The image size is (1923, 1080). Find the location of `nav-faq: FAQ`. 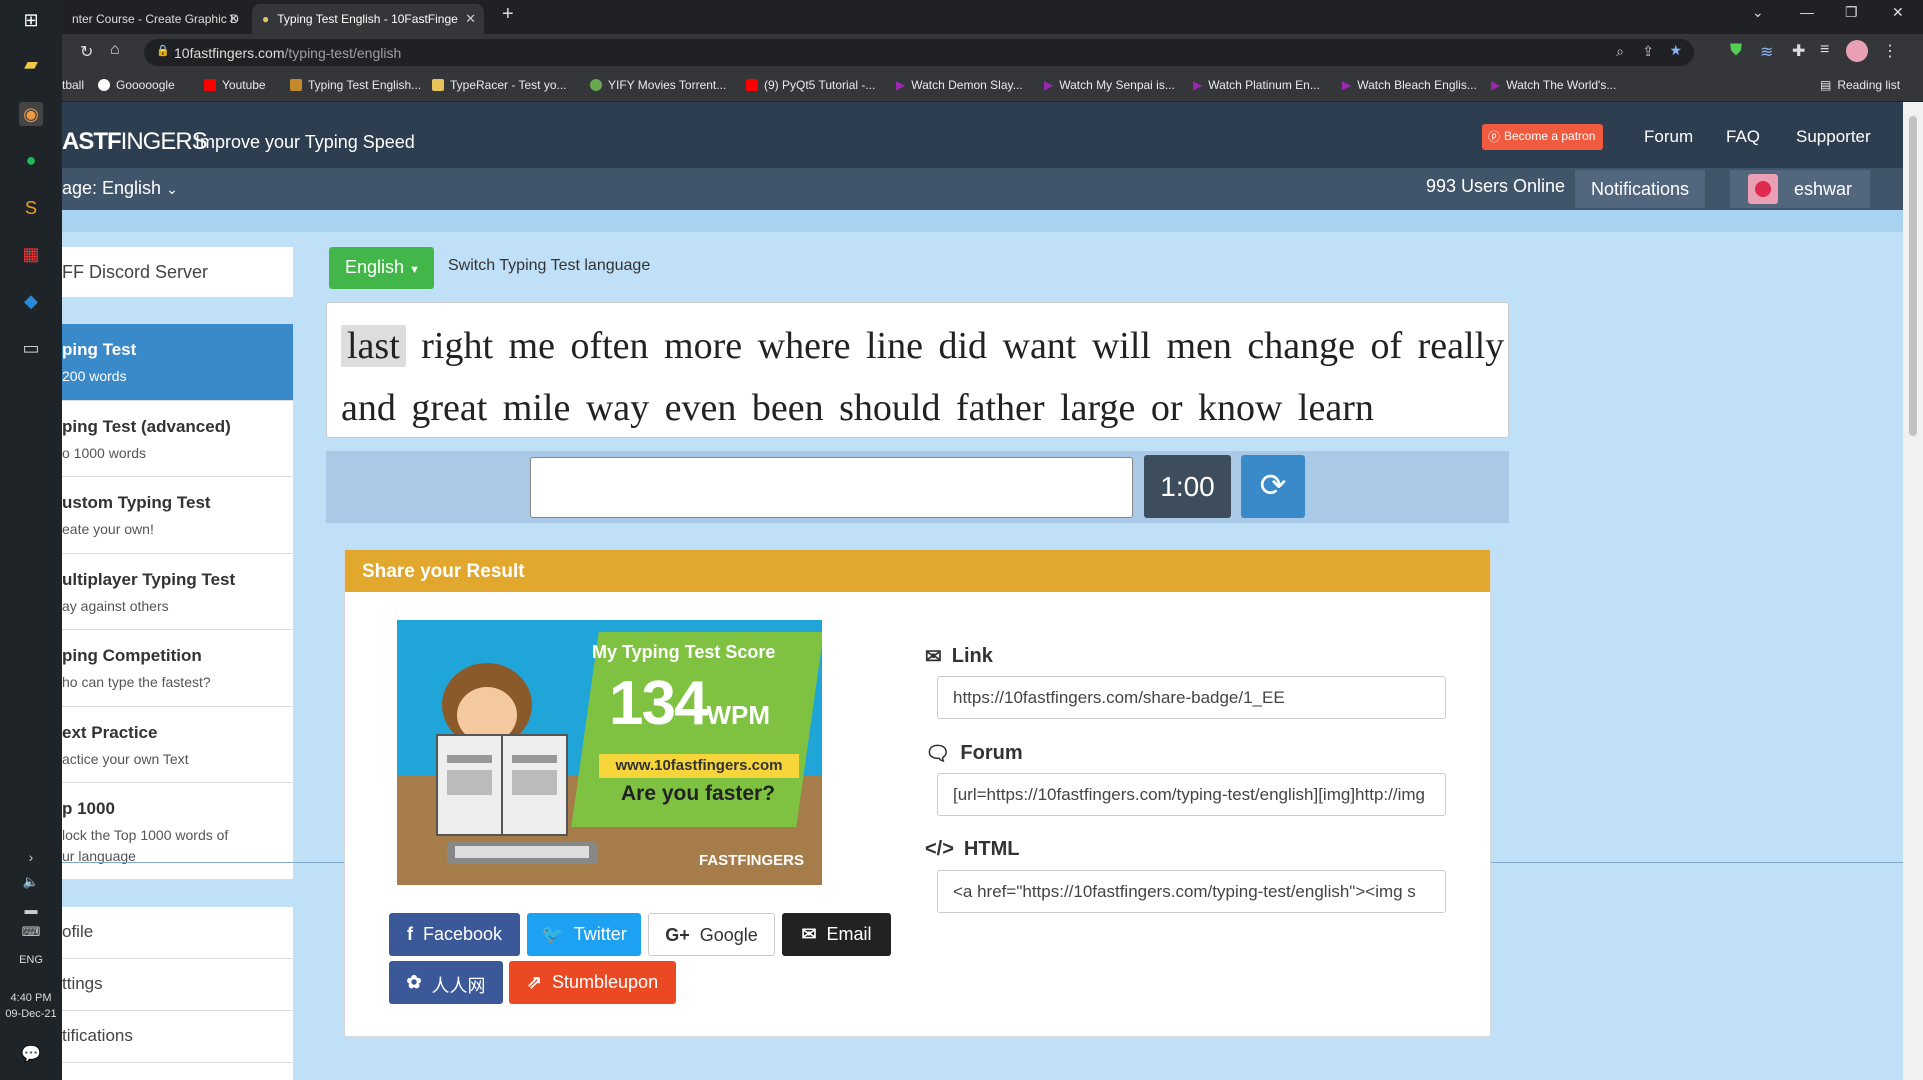

nav-faq: FAQ is located at coordinates (1743, 137).